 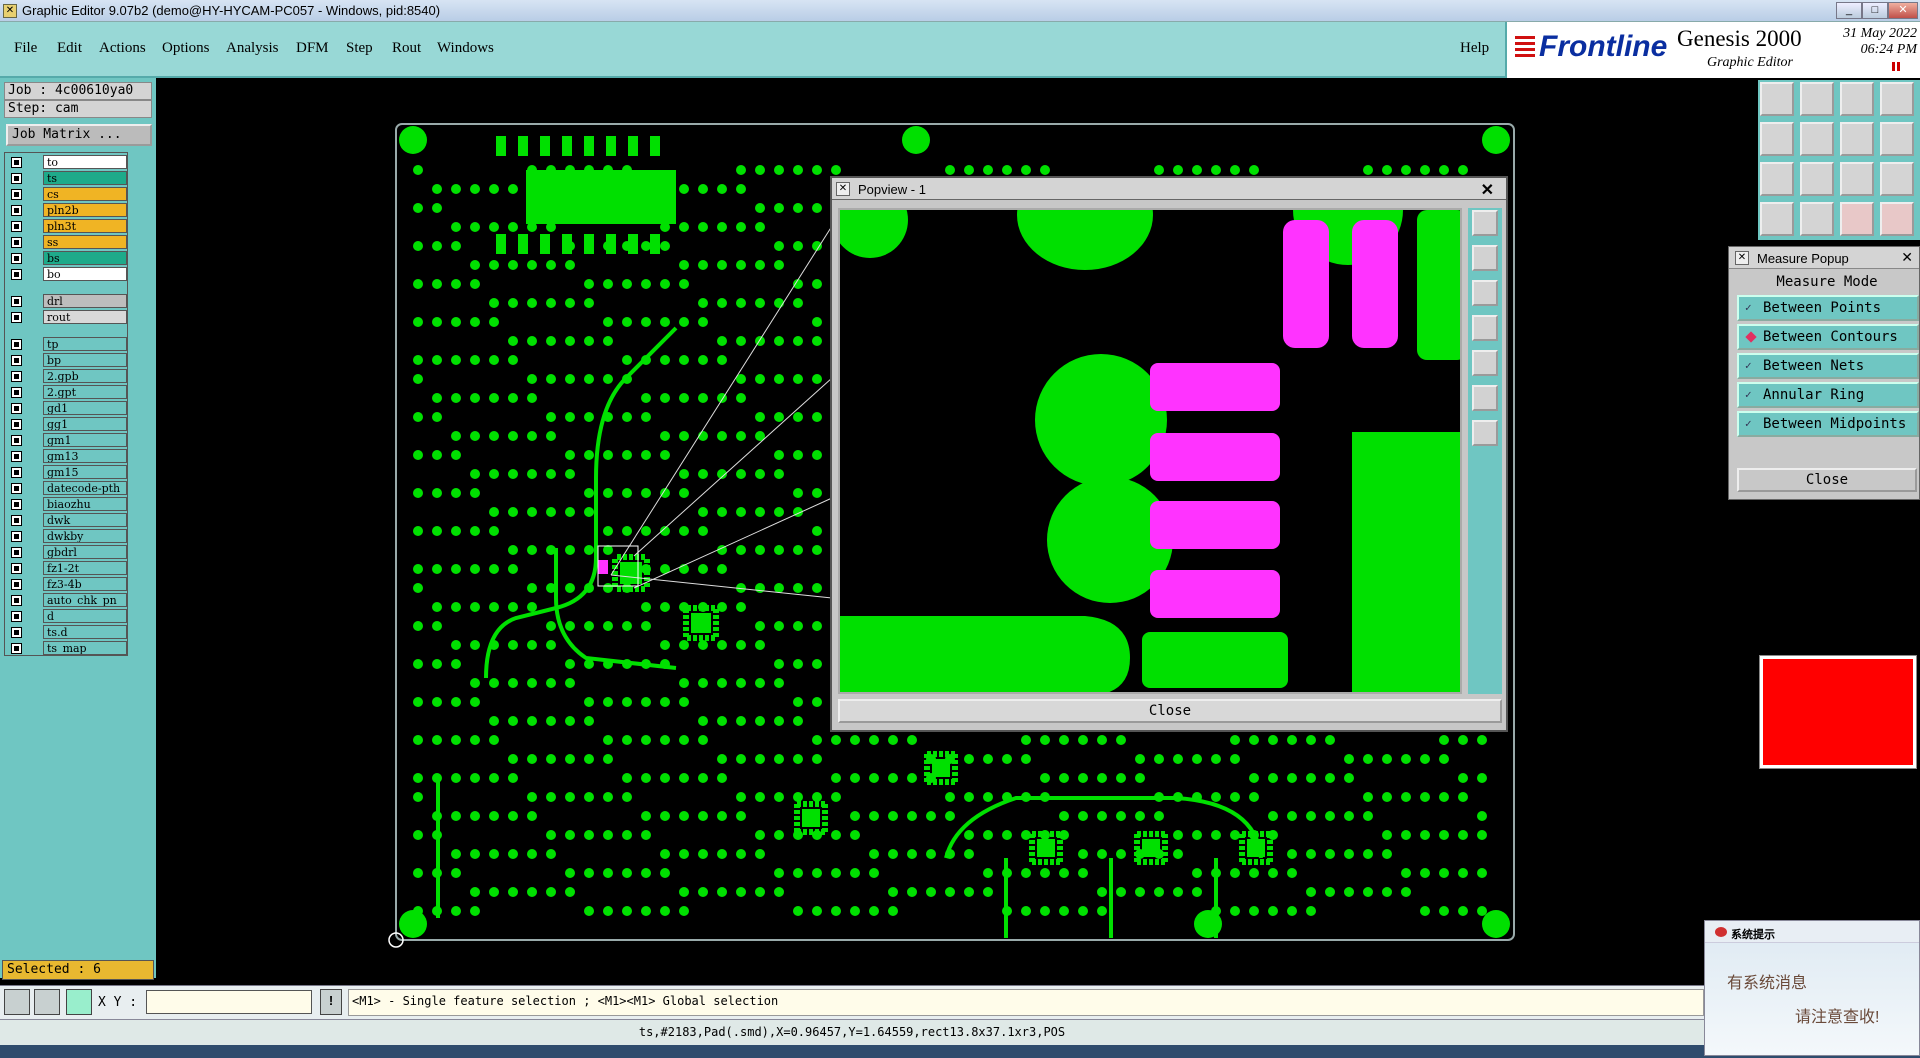 What do you see at coordinates (1485, 293) in the screenshot?
I see `popview-pan-down-button` at bounding box center [1485, 293].